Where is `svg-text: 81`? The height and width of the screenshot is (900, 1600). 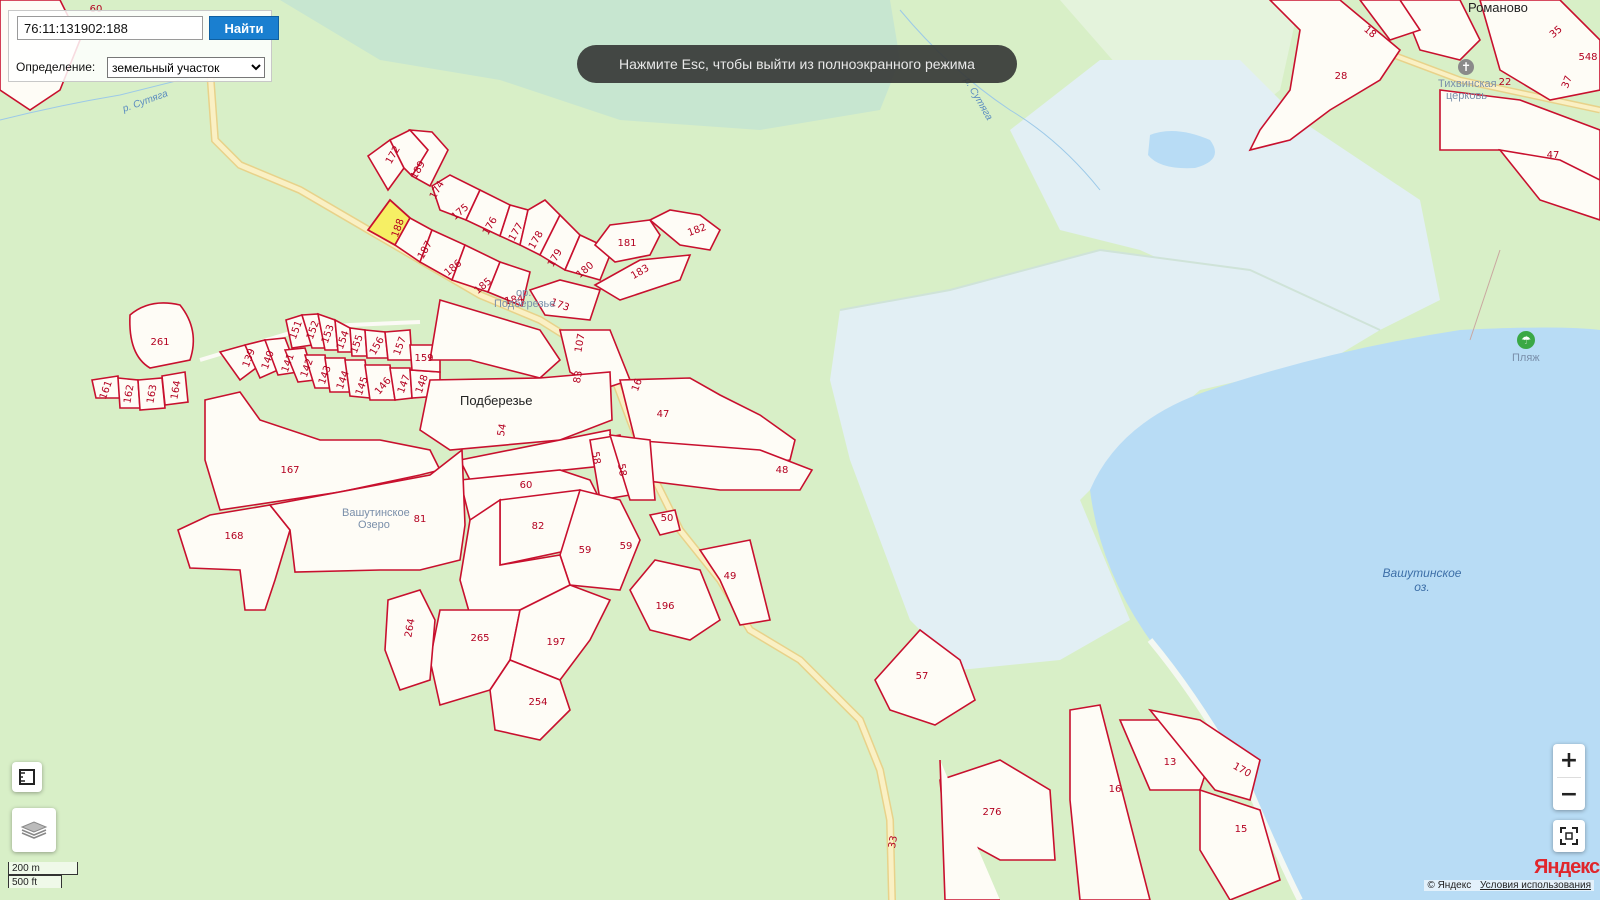
svg-text: 81 is located at coordinates (420, 519).